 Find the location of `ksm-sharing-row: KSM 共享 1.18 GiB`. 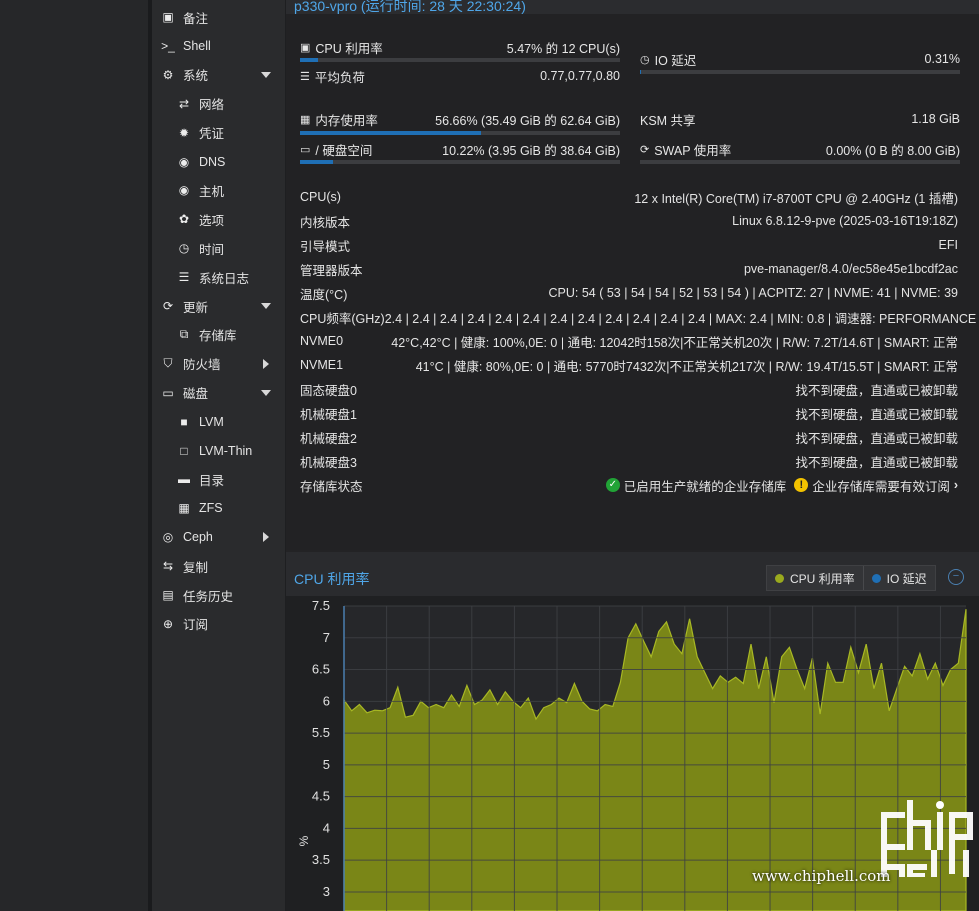

ksm-sharing-row: KSM 共享 1.18 GiB is located at coordinates (800, 119).